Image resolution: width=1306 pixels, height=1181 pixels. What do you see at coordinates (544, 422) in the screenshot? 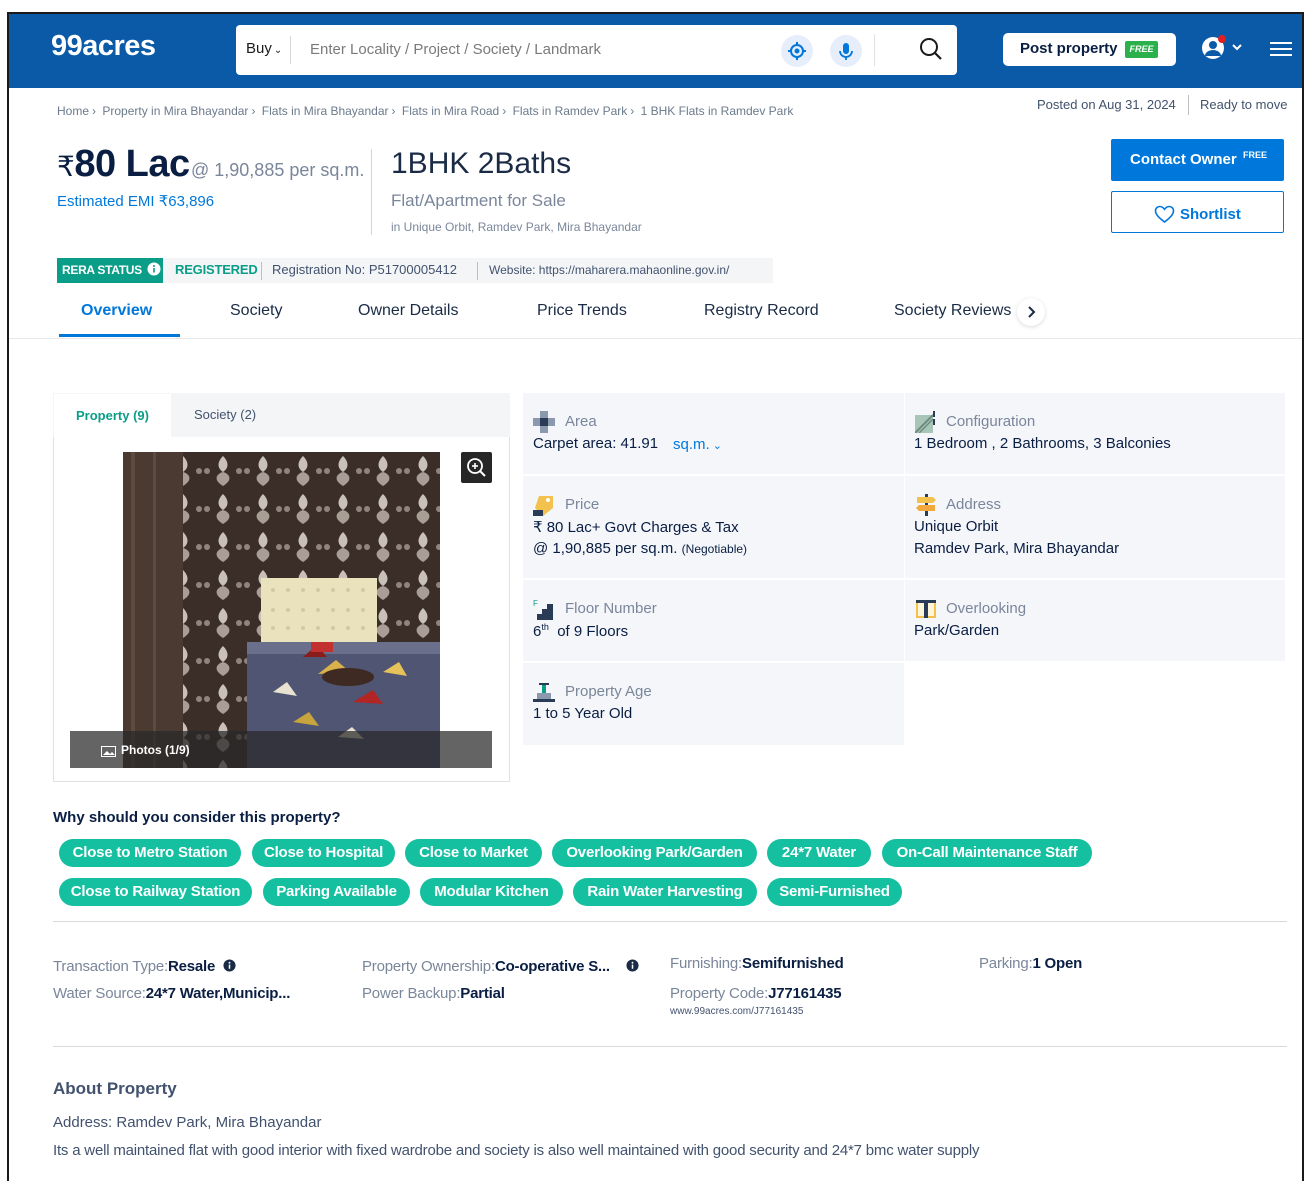
I see `area-icon` at bounding box center [544, 422].